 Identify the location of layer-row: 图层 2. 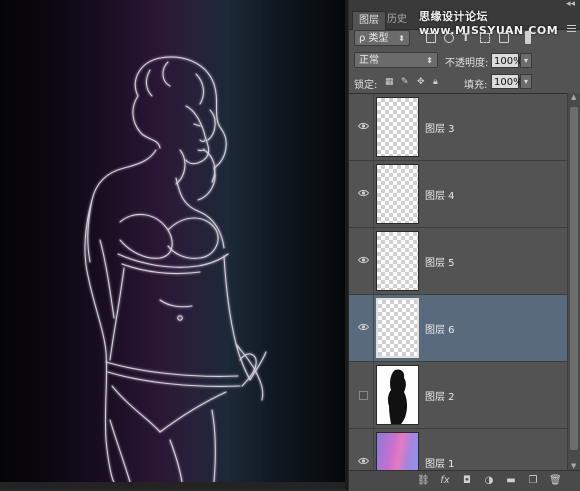
(458, 395).